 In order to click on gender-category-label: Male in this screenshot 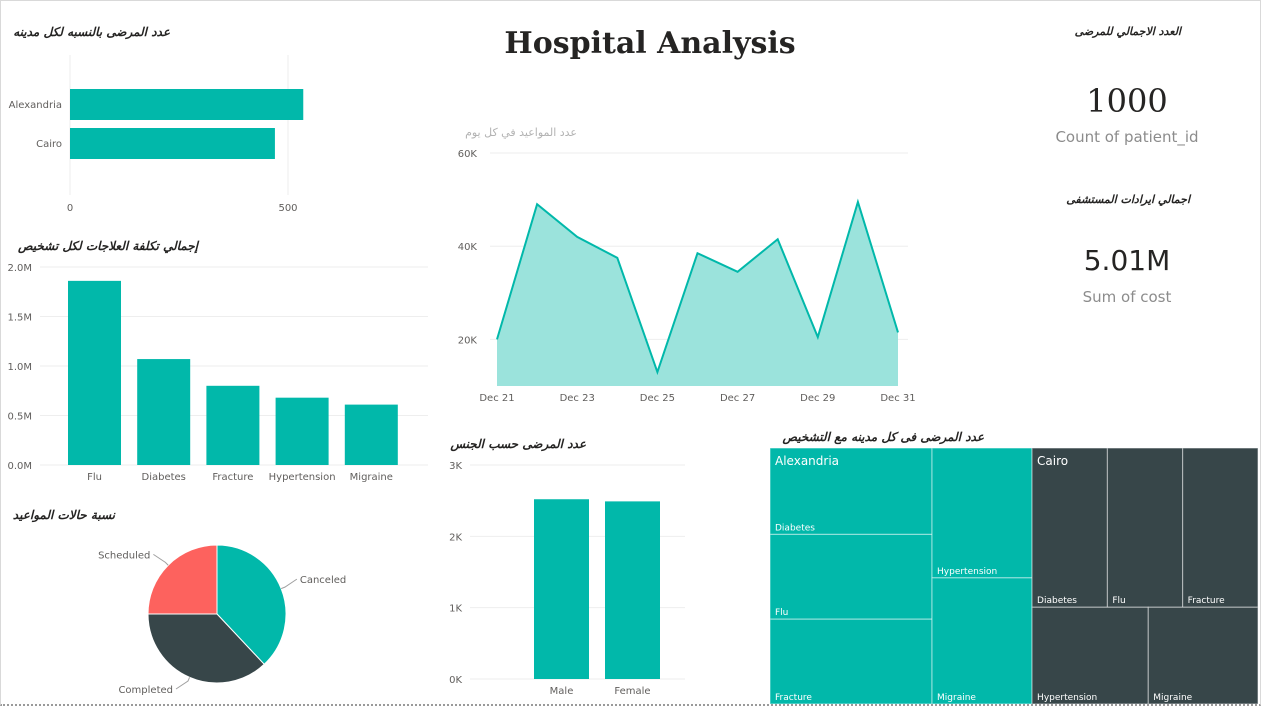, I will do `click(562, 691)`.